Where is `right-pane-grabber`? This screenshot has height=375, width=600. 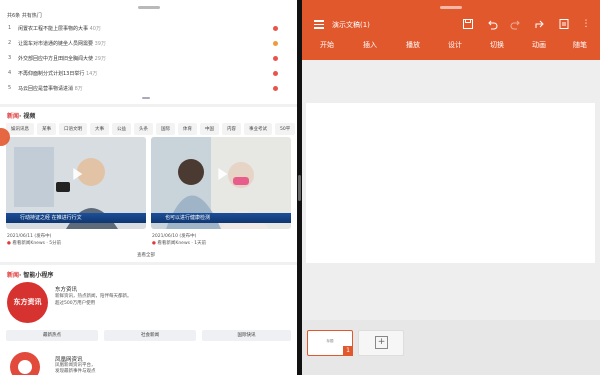 right-pane-grabber is located at coordinates (451, 7).